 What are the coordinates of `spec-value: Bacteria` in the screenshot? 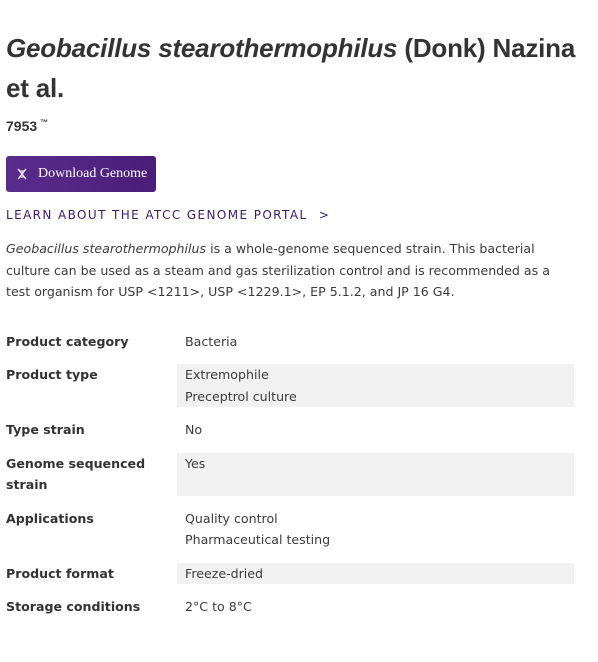 It's located at (375, 342).